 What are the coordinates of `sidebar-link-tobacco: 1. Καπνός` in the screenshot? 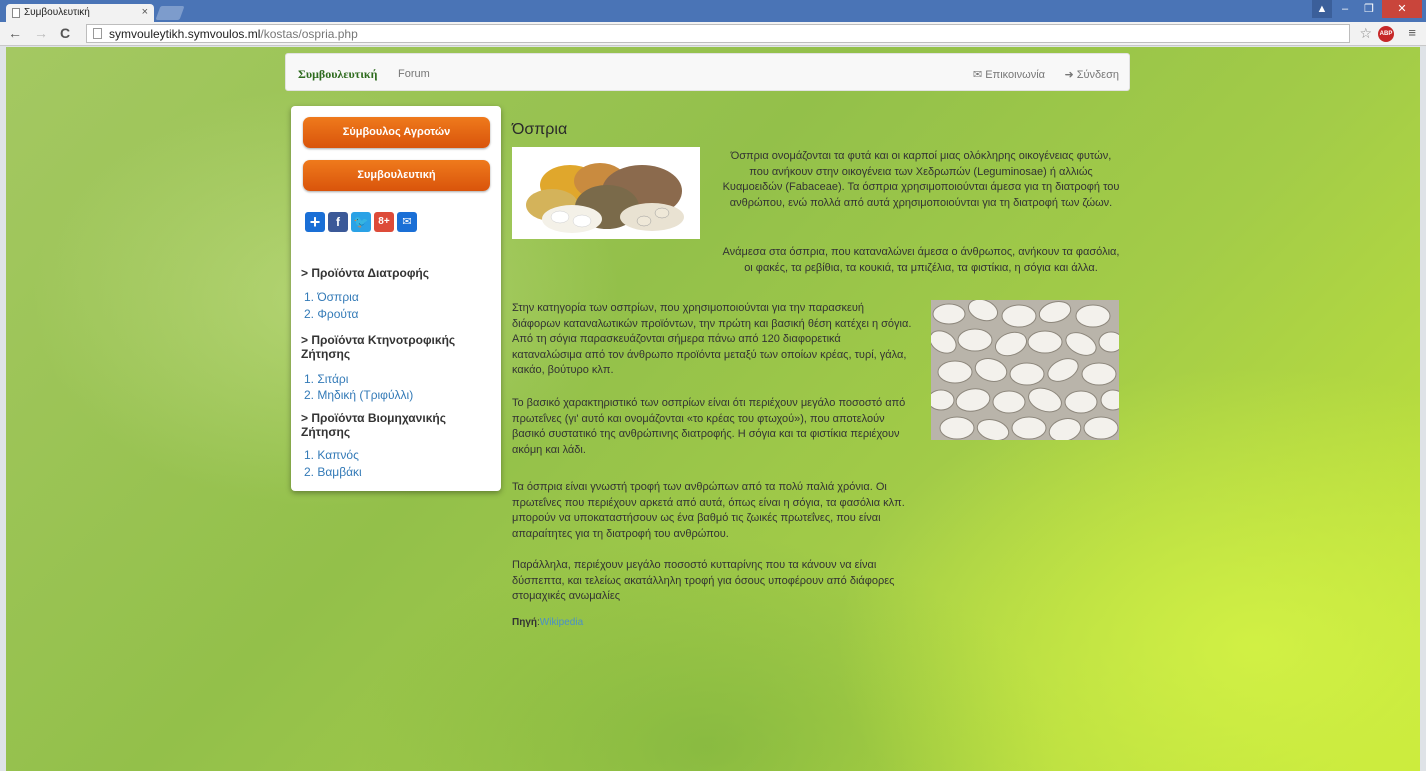 It's located at (331, 455).